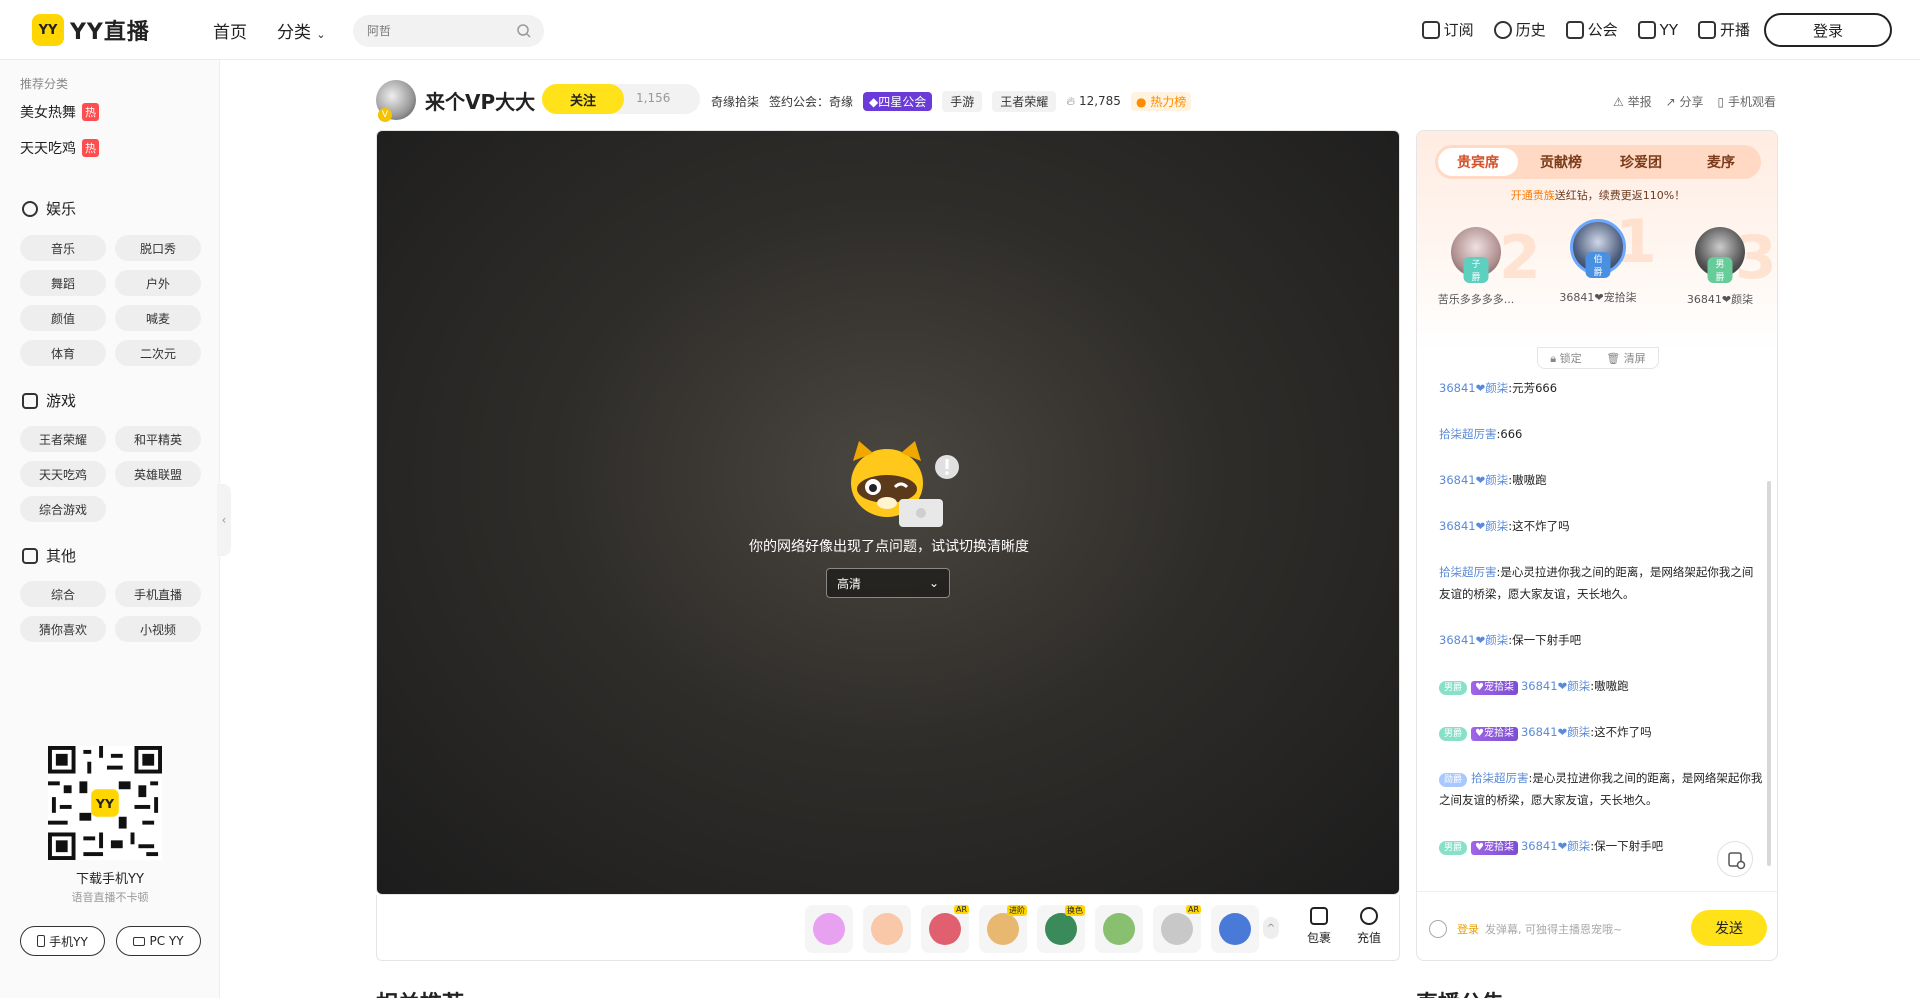 The width and height of the screenshot is (1920, 998). I want to click on category-chip: 综合游戏, so click(63, 509).